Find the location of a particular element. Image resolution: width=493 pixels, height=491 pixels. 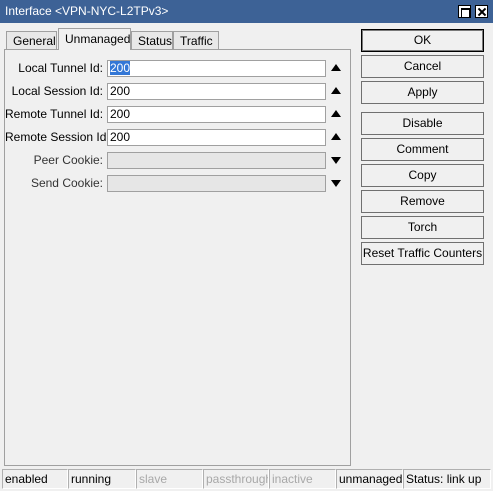

status-passthrough: passthrough is located at coordinates (236, 479).